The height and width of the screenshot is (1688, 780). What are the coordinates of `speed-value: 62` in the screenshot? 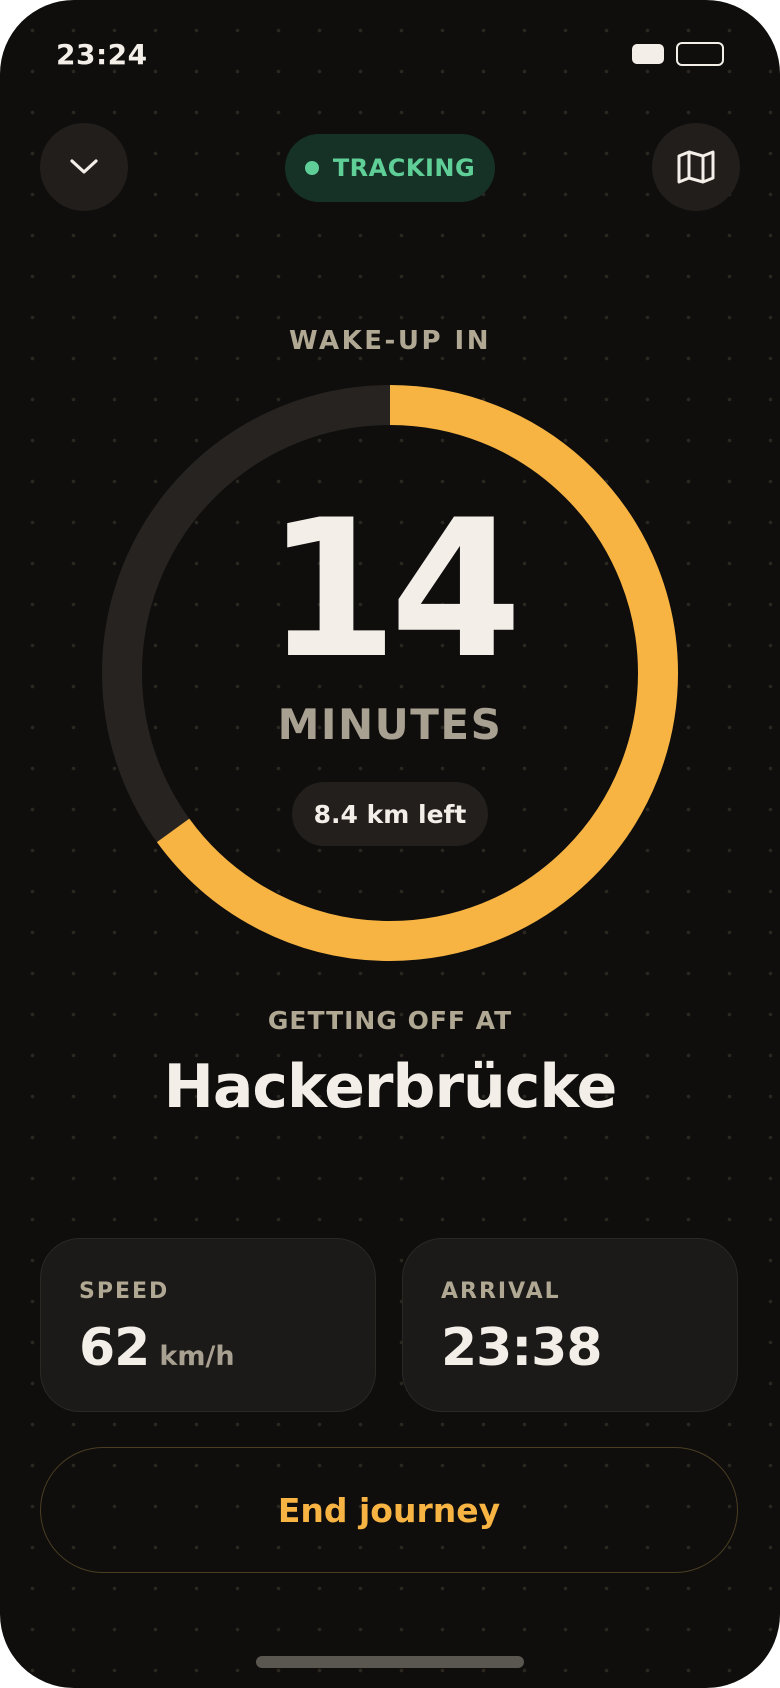 It's located at (114, 1348).